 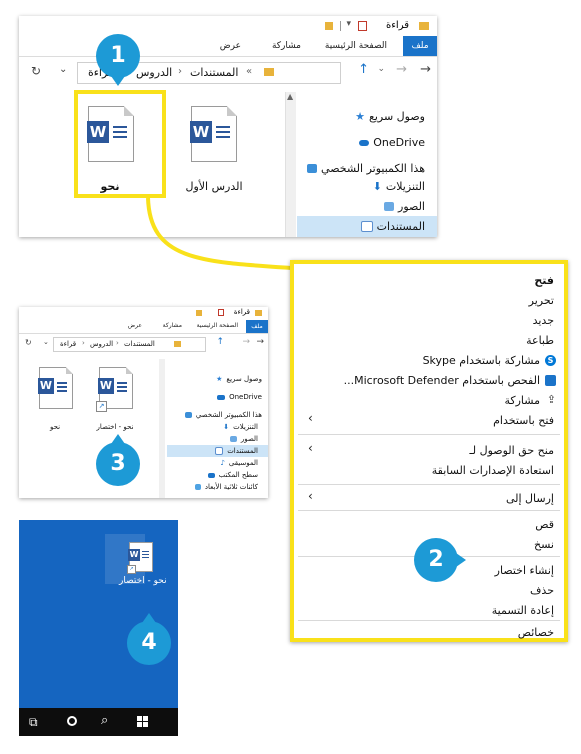 I want to click on menu-item-share-skype: مشاركة باستخدام Skype, so click(x=422, y=360).